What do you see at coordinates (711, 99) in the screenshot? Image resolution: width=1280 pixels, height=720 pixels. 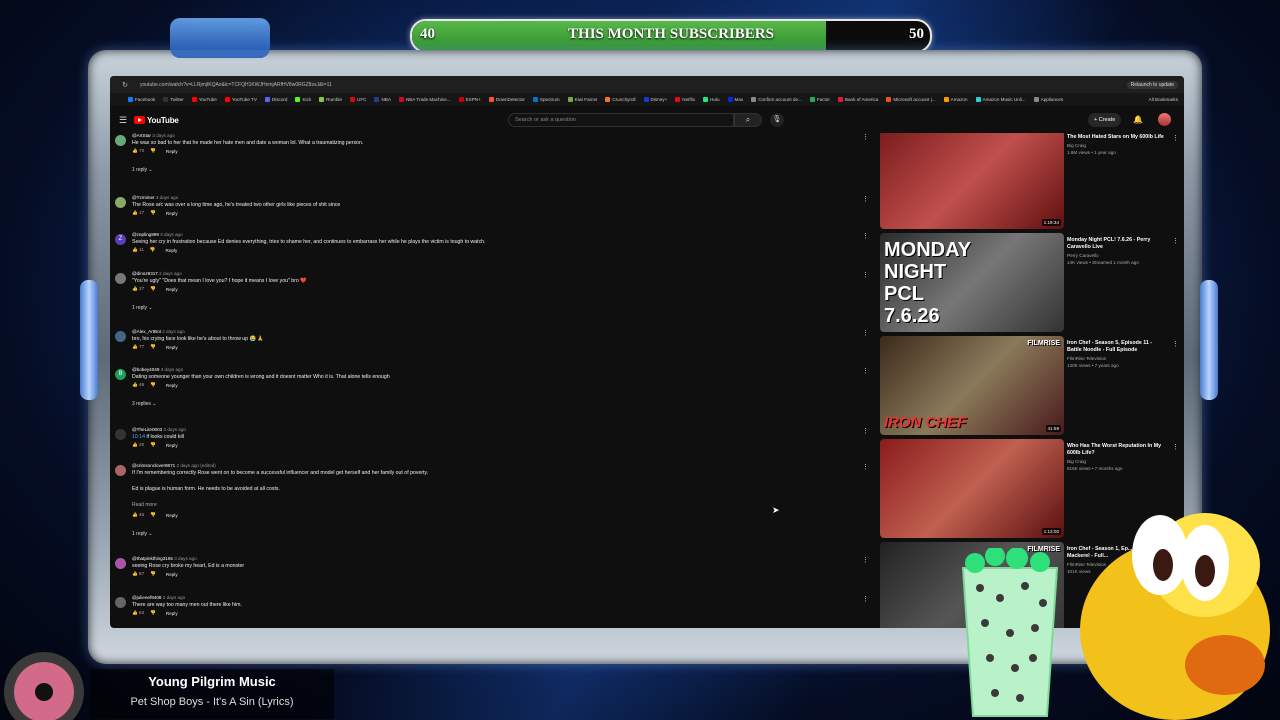 I see `bookmark-item: Hulu` at bounding box center [711, 99].